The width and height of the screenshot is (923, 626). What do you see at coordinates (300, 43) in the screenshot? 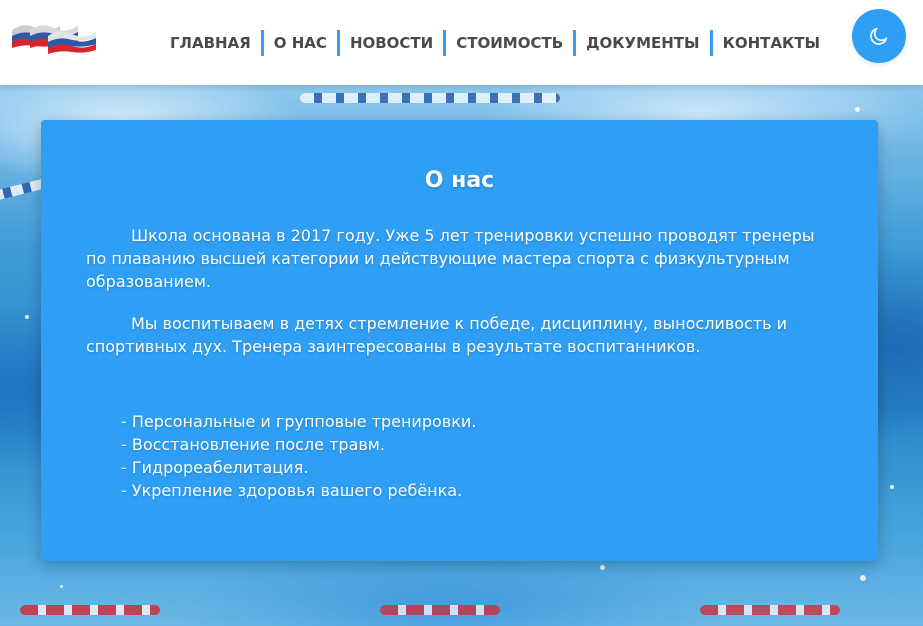
I see `nav-item-about: О НАС` at bounding box center [300, 43].